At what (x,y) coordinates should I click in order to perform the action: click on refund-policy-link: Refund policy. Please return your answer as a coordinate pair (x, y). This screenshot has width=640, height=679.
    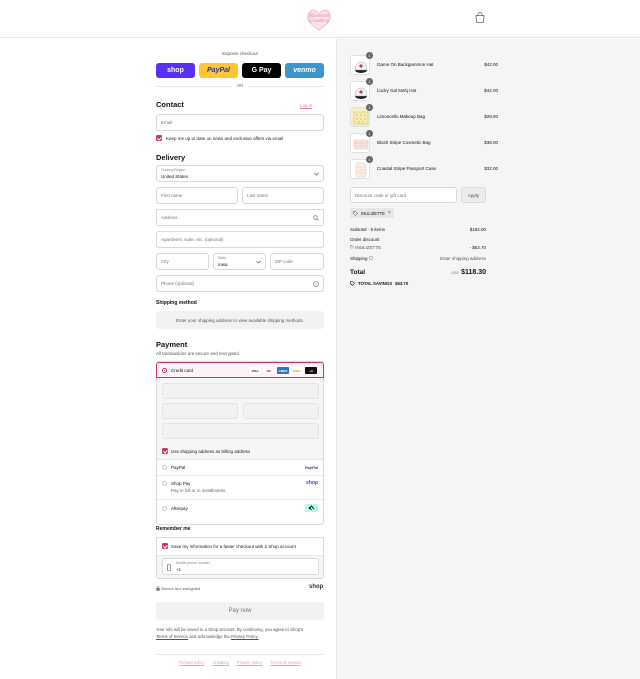
    Looking at the image, I should click on (191, 662).